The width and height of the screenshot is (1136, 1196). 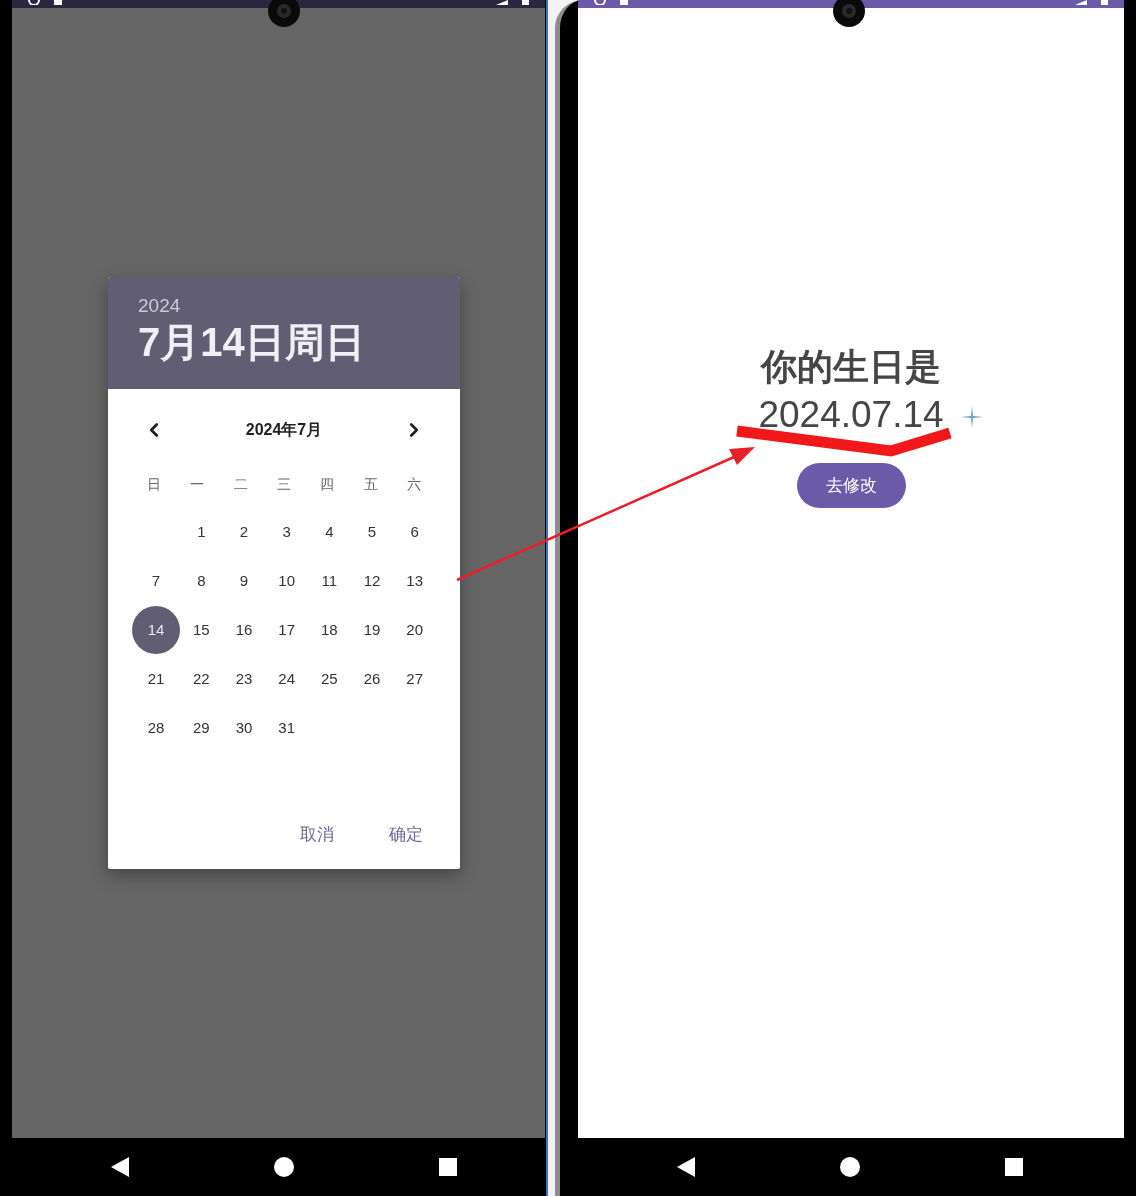 I want to click on weekday-label: 二, so click(x=240, y=484).